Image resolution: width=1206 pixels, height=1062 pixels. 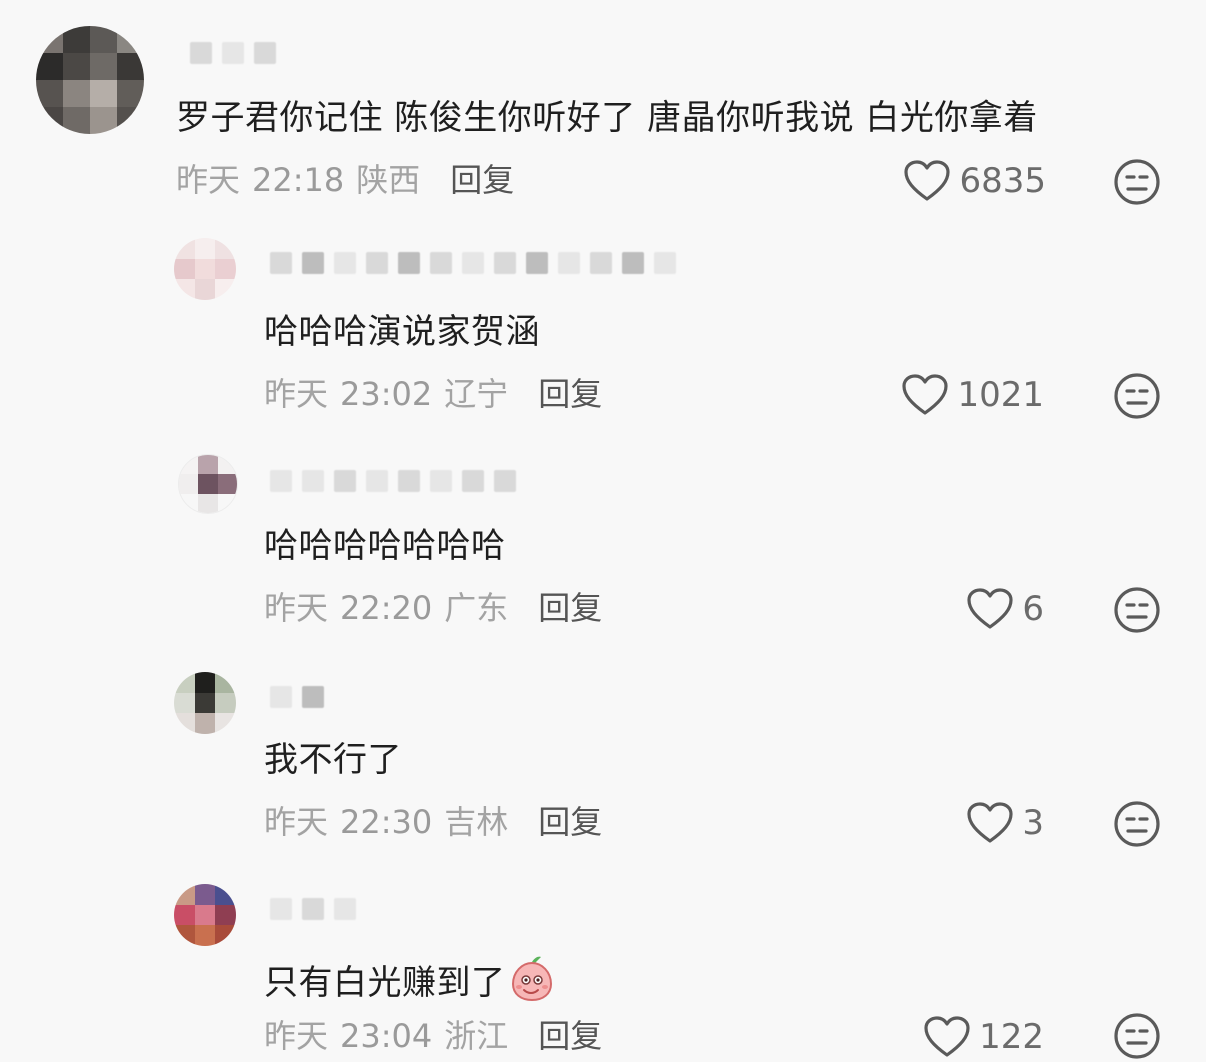 What do you see at coordinates (298, 180) in the screenshot?
I see `comment-time: 22:18` at bounding box center [298, 180].